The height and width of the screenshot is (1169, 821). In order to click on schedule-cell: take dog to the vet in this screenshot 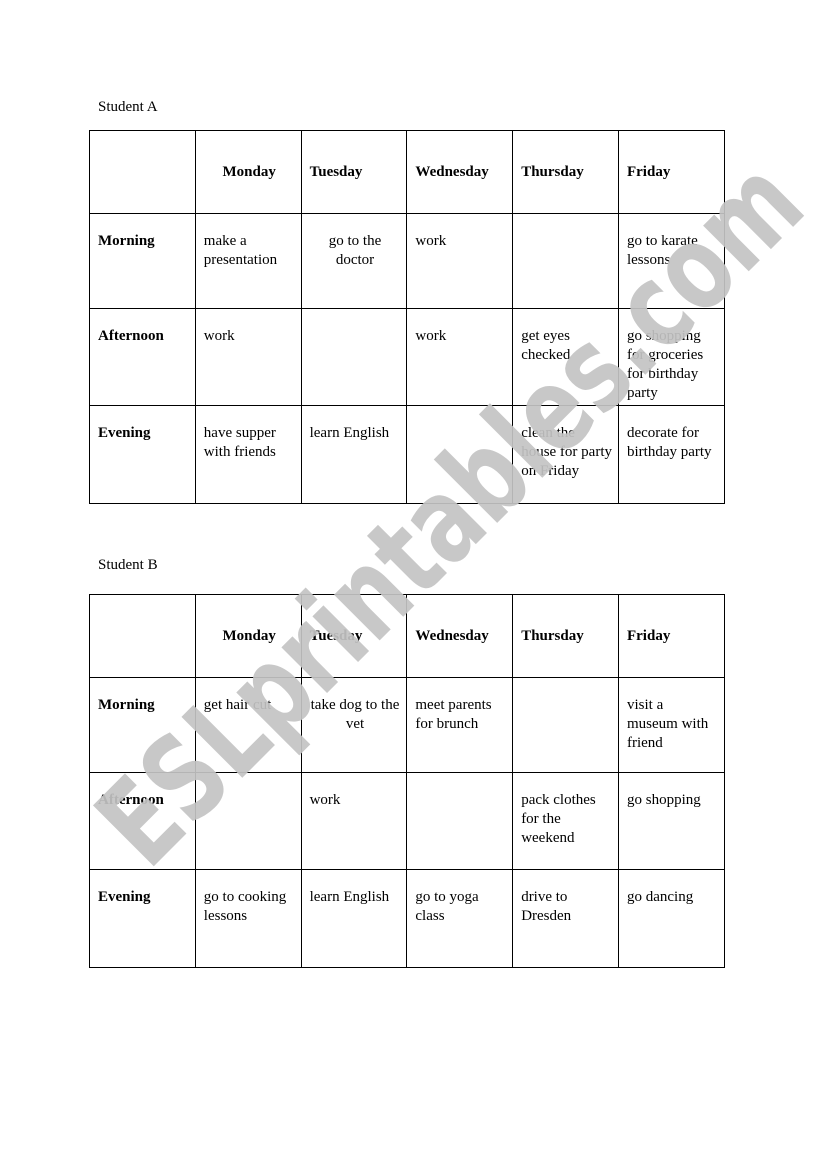, I will do `click(354, 725)`.